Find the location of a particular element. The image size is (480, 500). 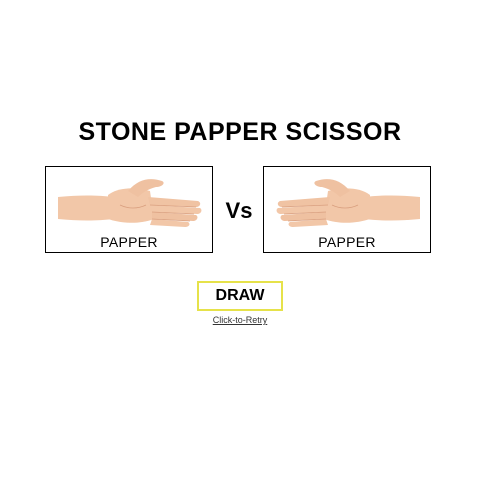

computer-choice-card: PAPPER is located at coordinates (347, 209).